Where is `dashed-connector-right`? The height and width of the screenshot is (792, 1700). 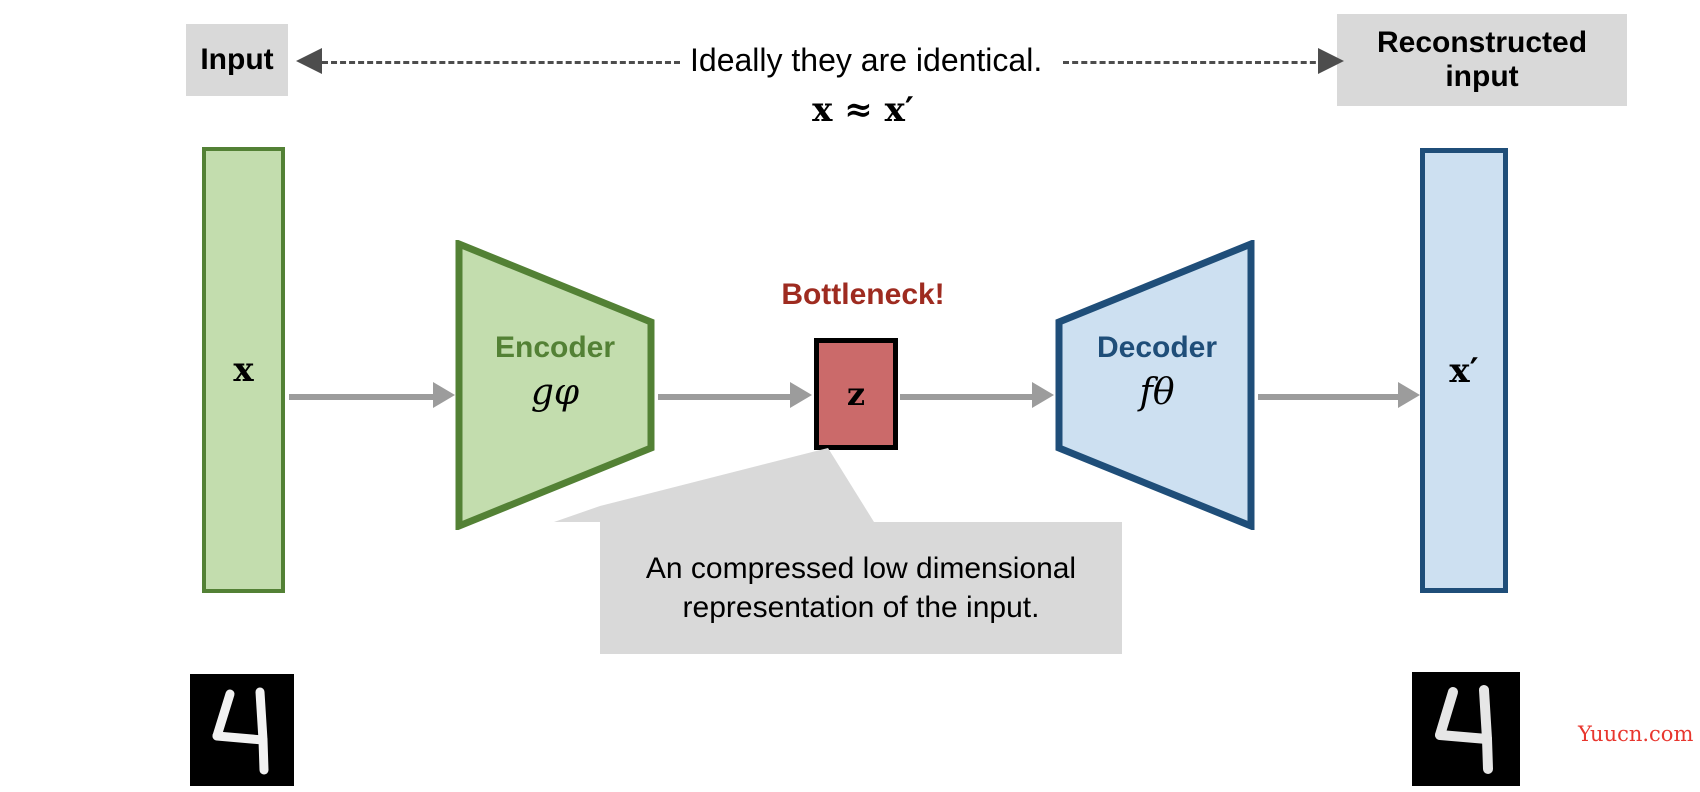
dashed-connector-right is located at coordinates (1194, 62).